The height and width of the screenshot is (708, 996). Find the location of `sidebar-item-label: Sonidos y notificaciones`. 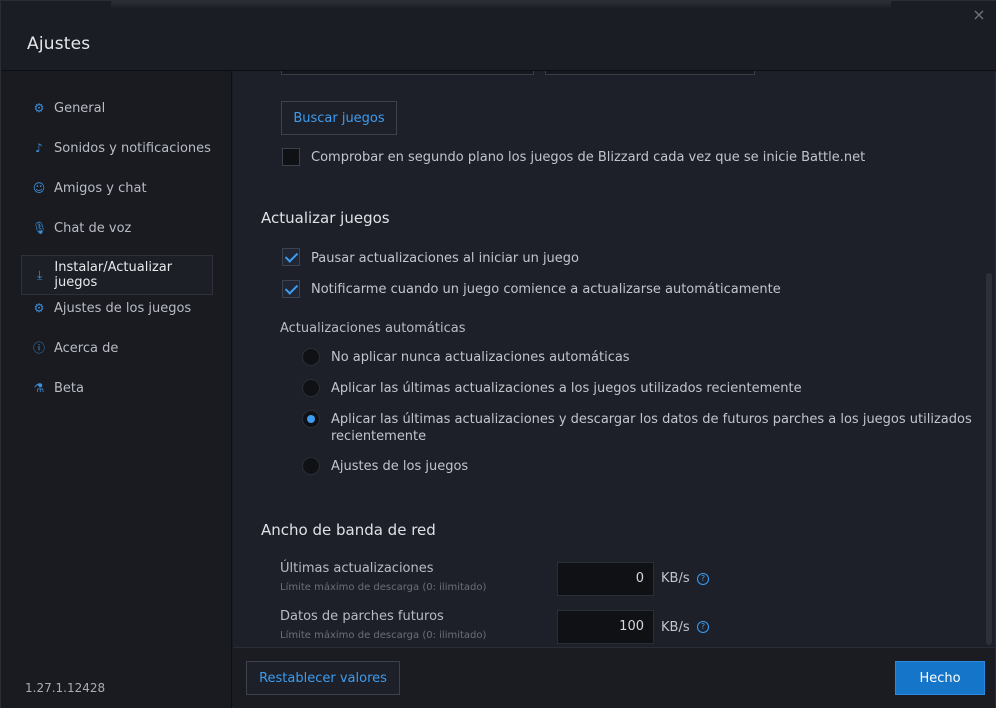

sidebar-item-label: Sonidos y notificaciones is located at coordinates (132, 148).